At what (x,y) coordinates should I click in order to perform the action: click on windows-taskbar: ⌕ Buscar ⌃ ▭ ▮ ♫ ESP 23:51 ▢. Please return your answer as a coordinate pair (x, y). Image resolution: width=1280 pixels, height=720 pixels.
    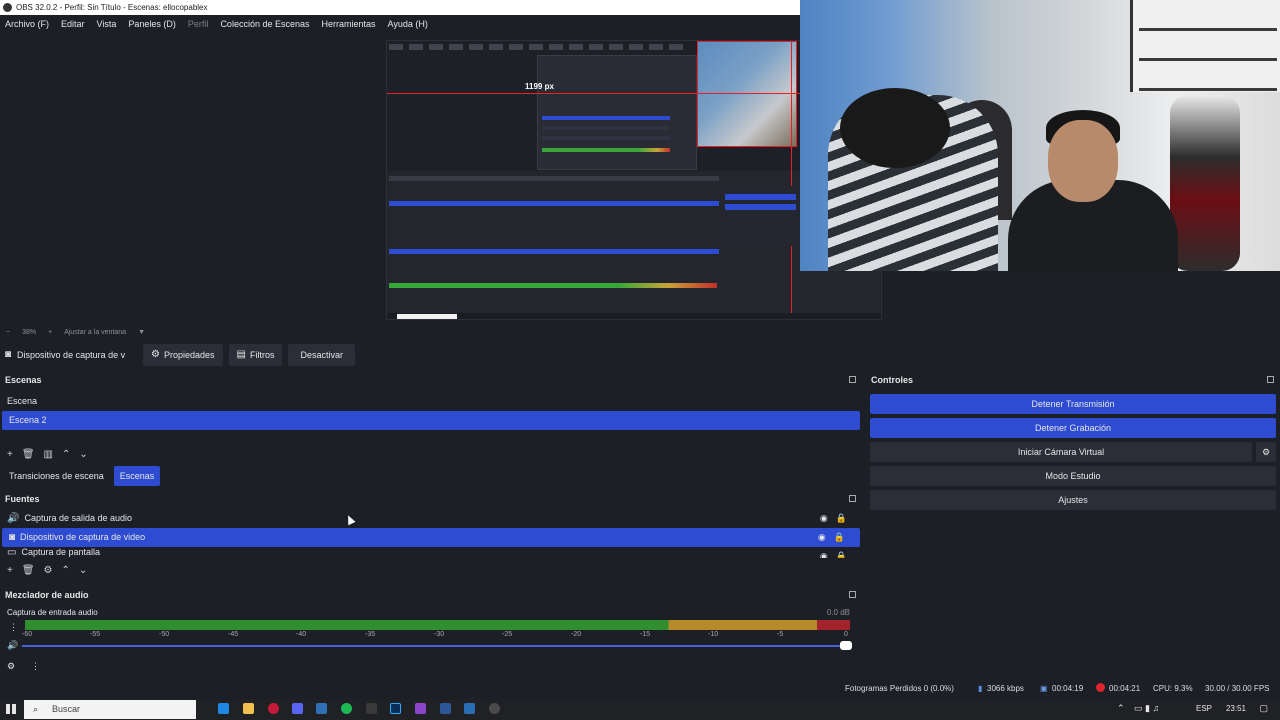
    Looking at the image, I should click on (640, 709).